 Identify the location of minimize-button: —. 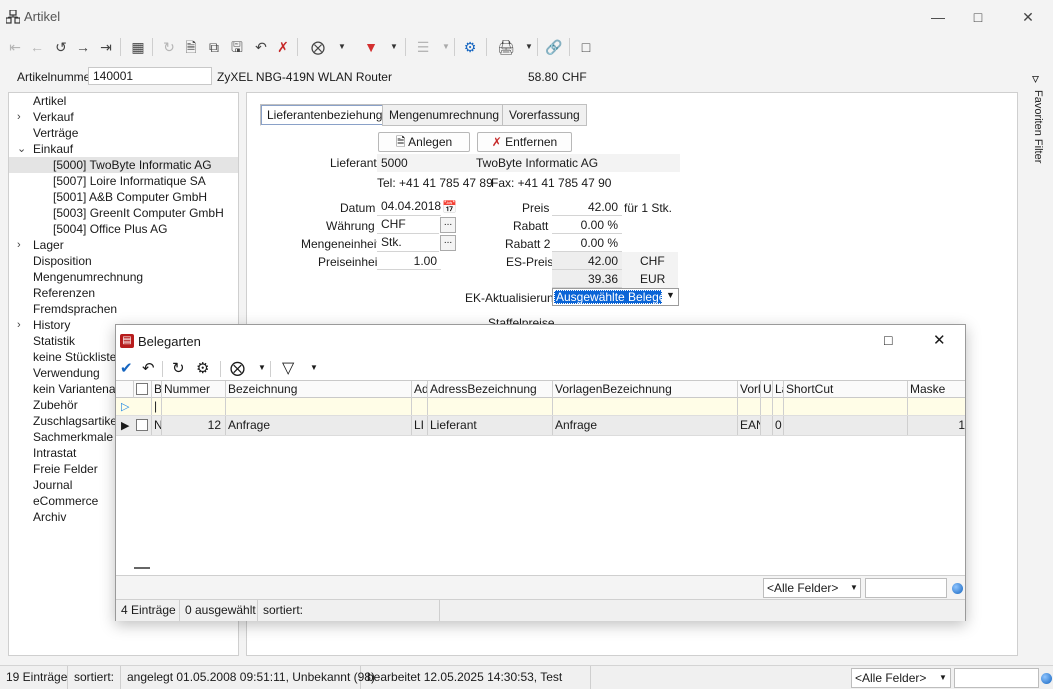
(938, 17).